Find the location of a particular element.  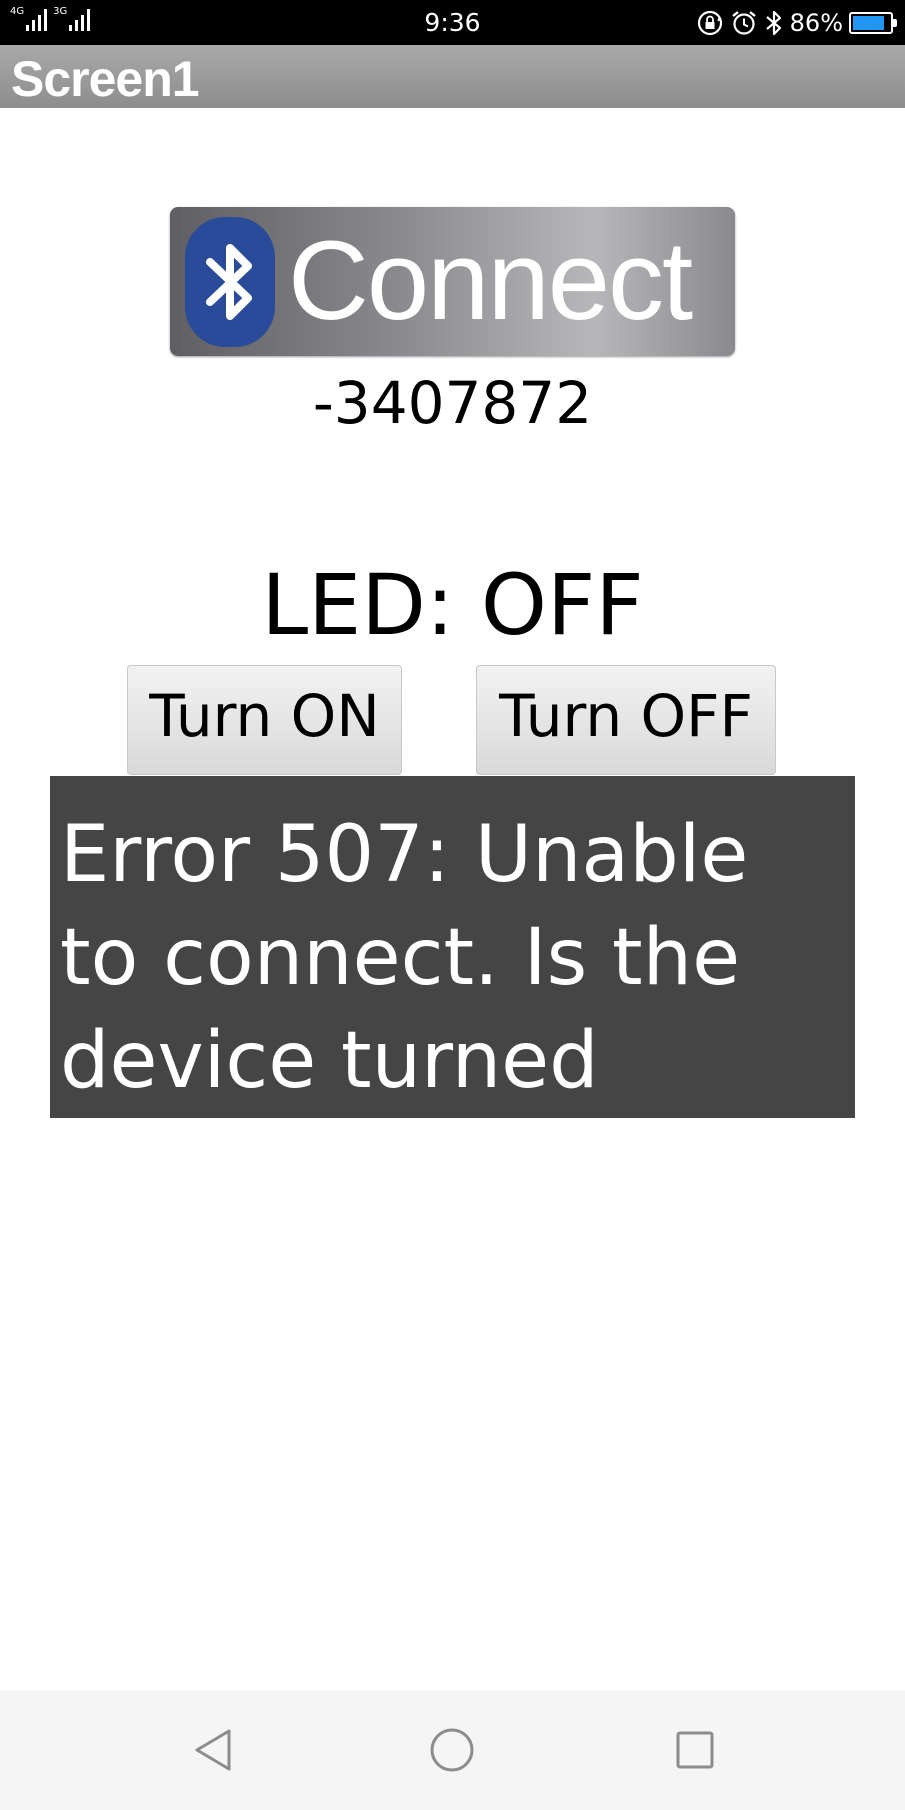

battery-fill is located at coordinates (868, 22).